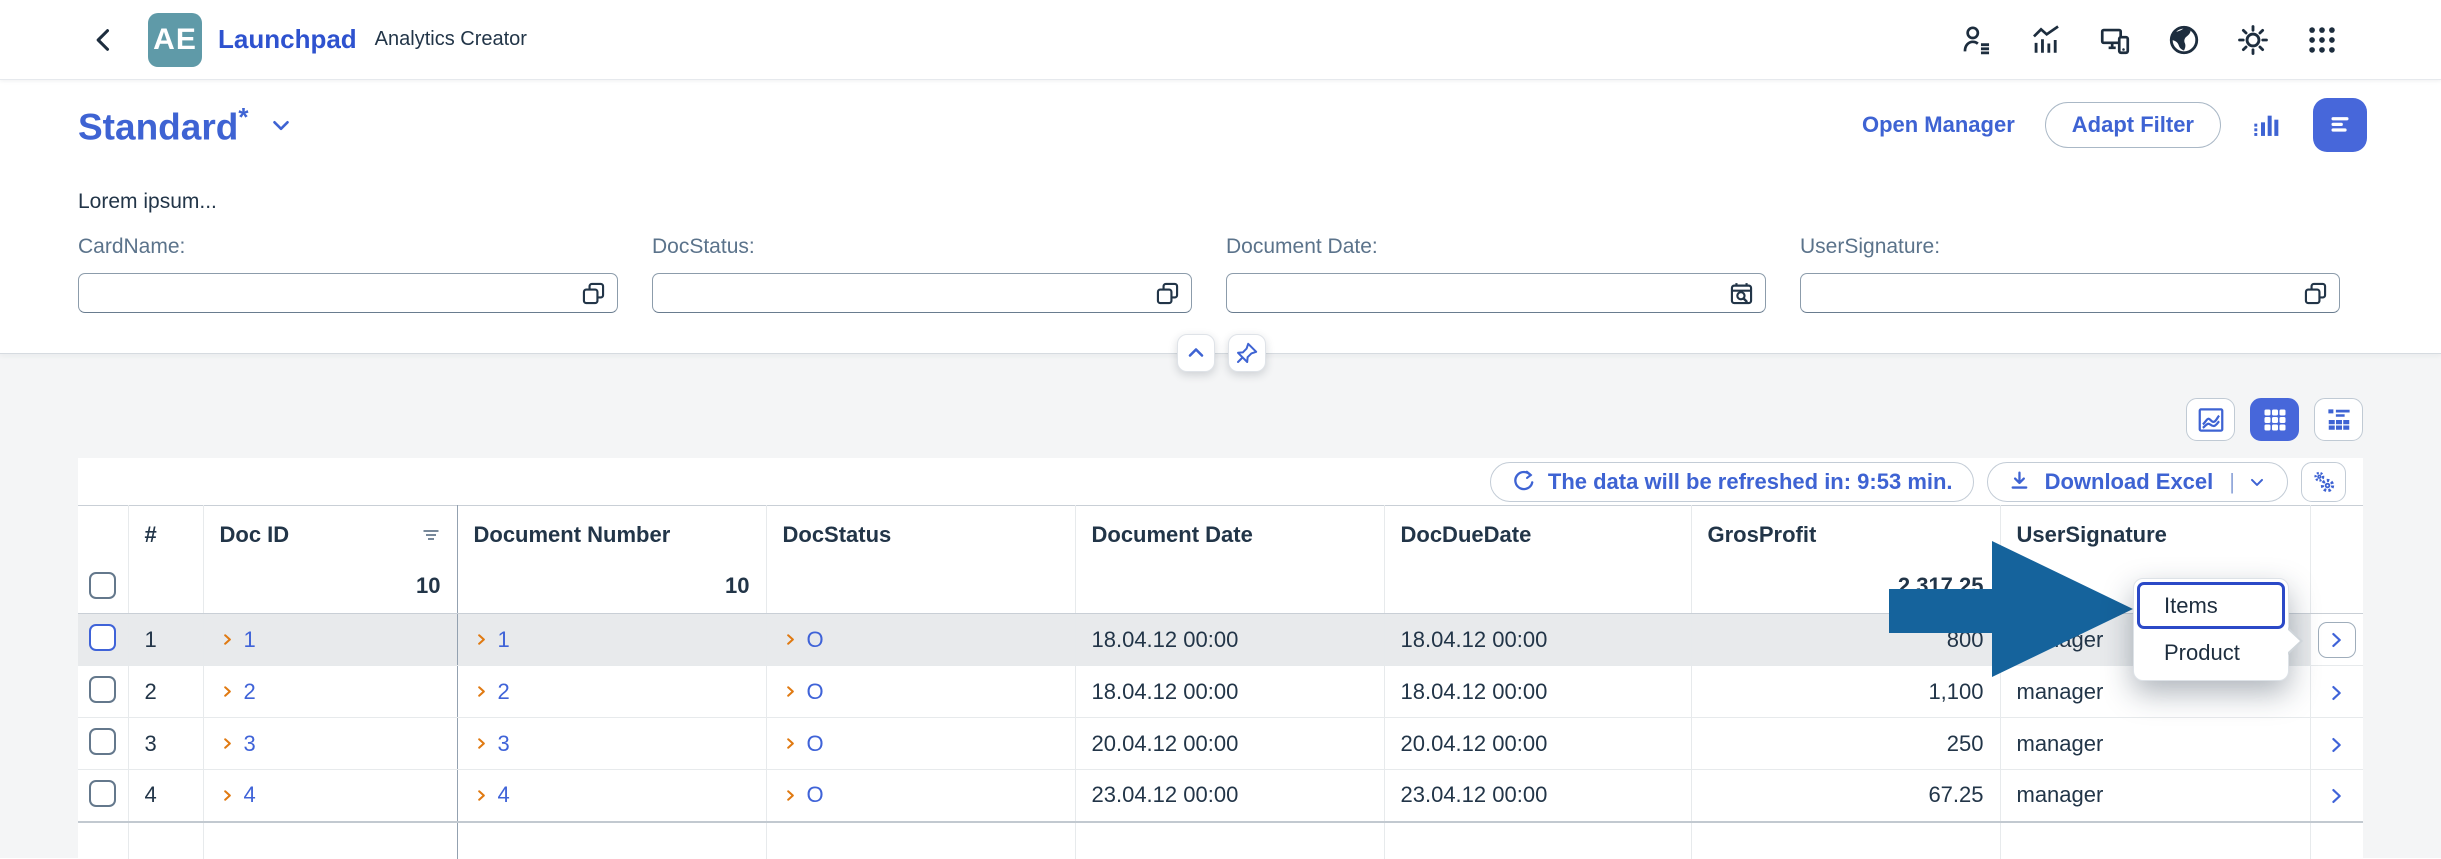  I want to click on download-label: Download Excel, so click(2129, 481).